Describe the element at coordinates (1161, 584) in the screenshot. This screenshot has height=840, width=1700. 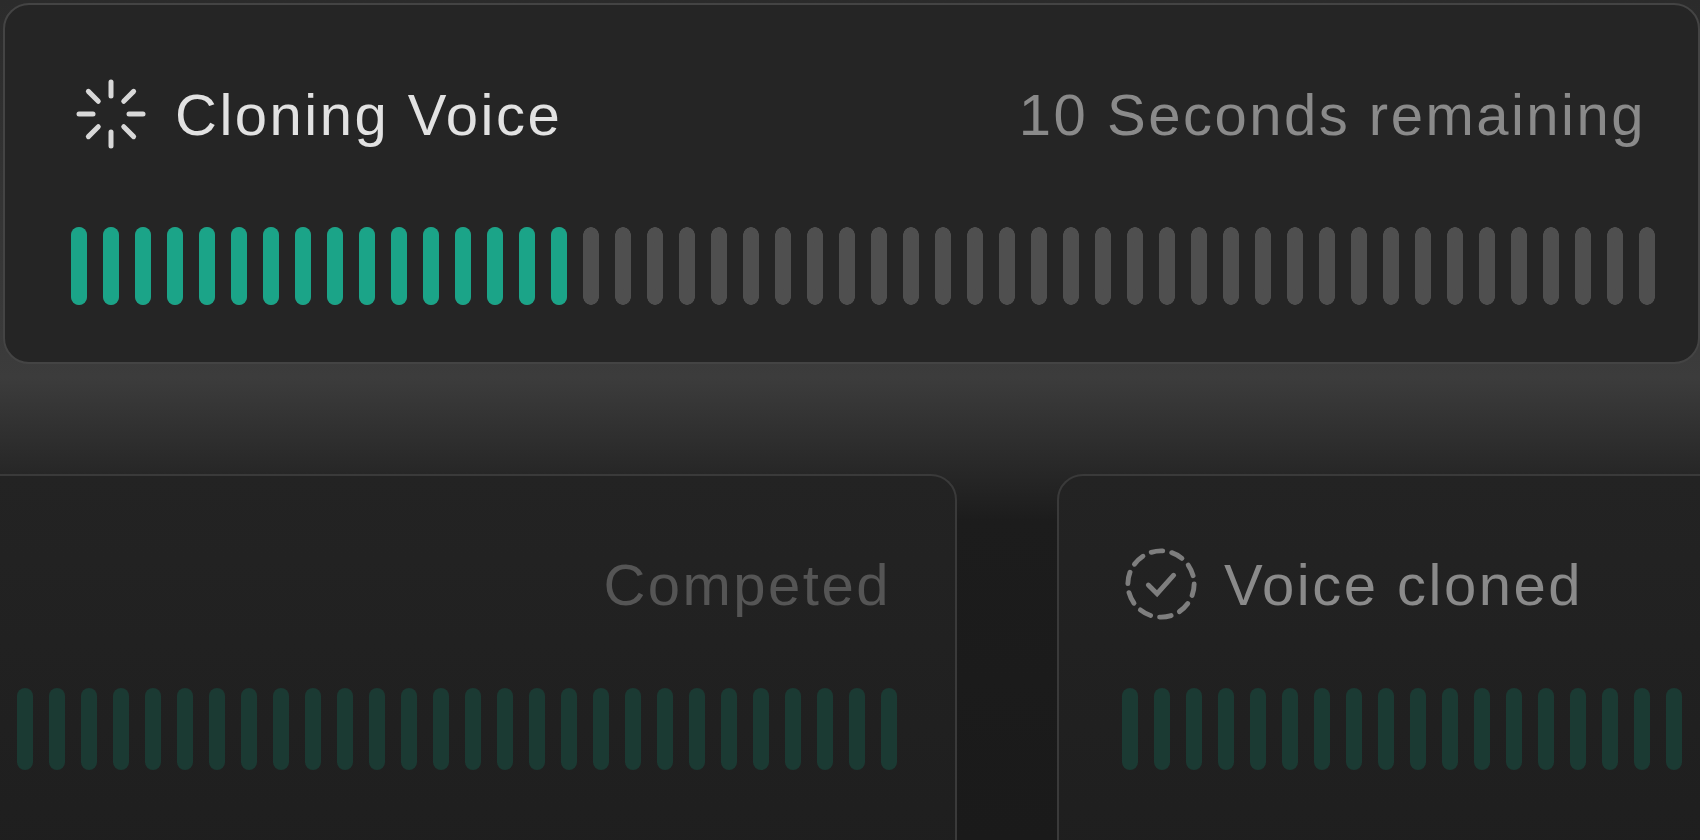
I see `dashed-check-icon` at that location.